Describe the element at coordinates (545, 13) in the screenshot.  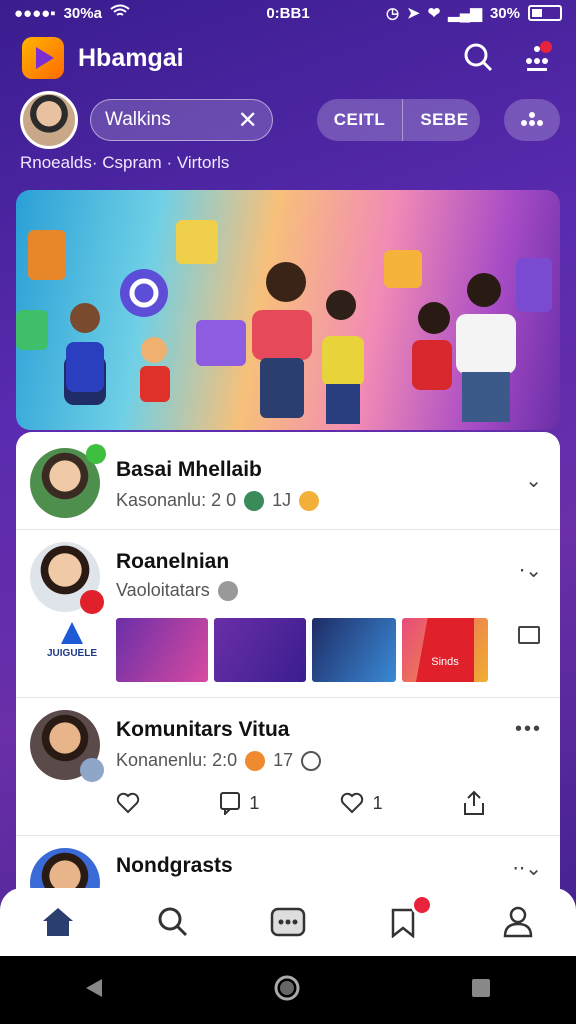
I see `battery-icon` at that location.